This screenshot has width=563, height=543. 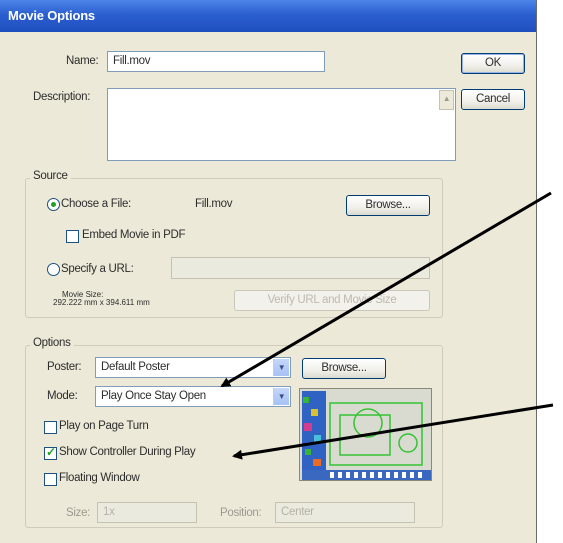 I want to click on controller-callout-arrow, so click(x=393, y=431).